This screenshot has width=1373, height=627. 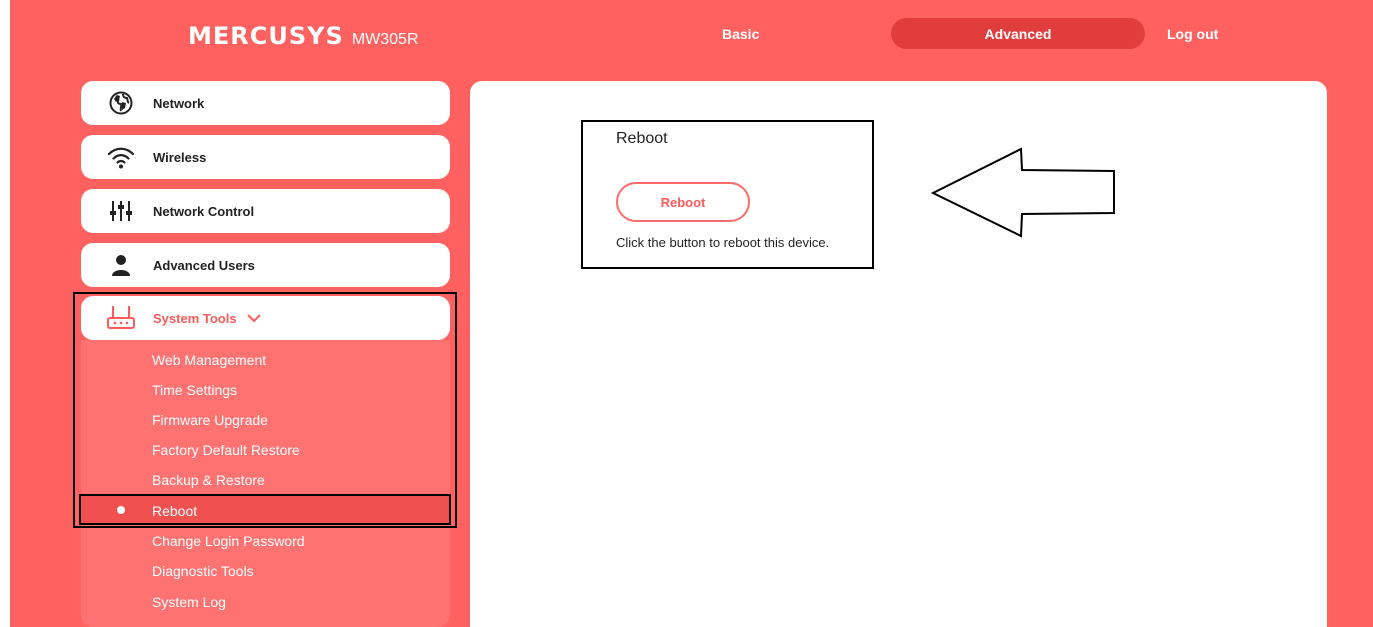 What do you see at coordinates (740, 34) in the screenshot?
I see `nav-basic-link: Basic` at bounding box center [740, 34].